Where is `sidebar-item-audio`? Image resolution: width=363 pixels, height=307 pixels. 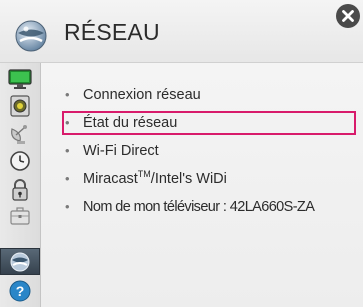
sidebar-item-audio is located at coordinates (20, 105).